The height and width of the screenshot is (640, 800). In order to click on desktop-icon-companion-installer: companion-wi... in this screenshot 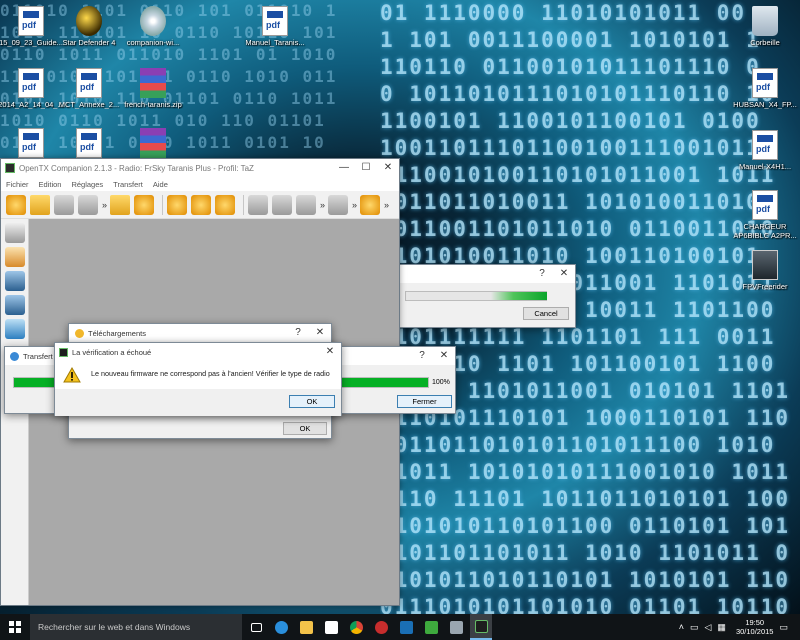, I will do `click(153, 26)`.